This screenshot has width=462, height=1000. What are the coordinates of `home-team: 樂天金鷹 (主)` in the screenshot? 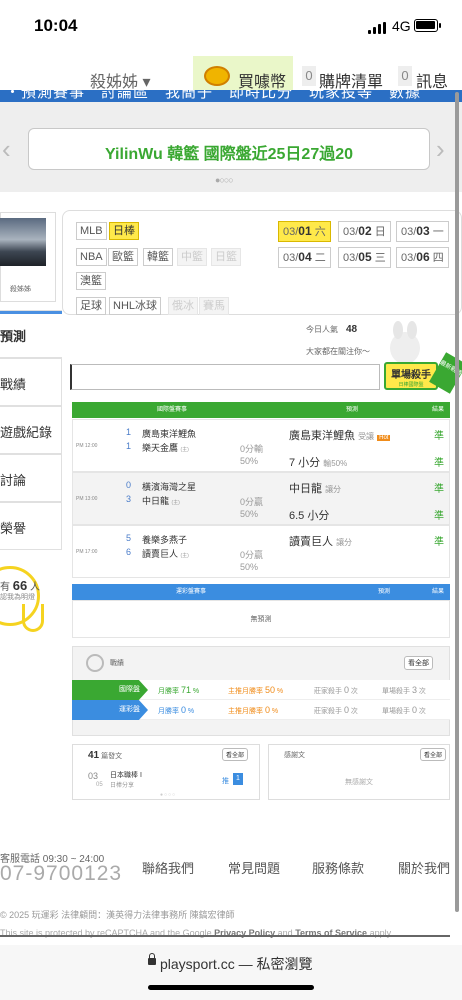 It's located at (165, 448).